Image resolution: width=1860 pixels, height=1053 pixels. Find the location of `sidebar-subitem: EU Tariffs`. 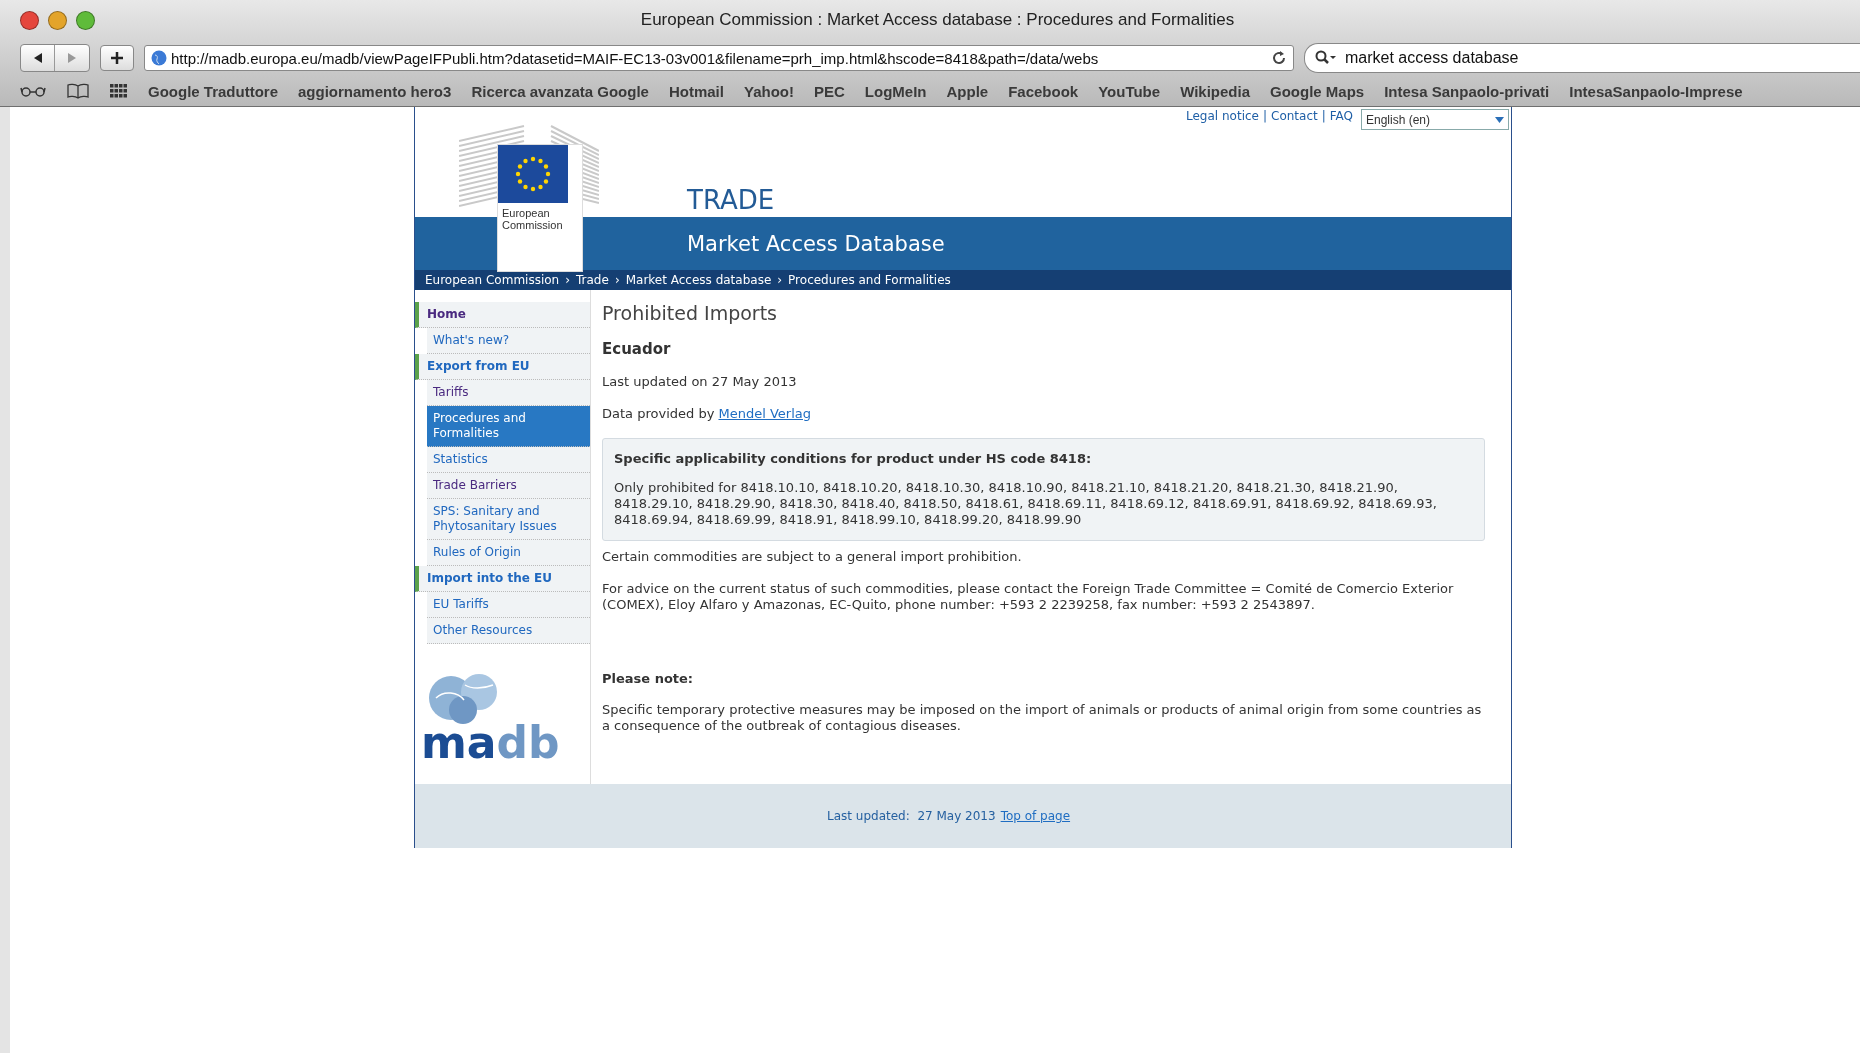

sidebar-subitem: EU Tariffs is located at coordinates (508, 605).